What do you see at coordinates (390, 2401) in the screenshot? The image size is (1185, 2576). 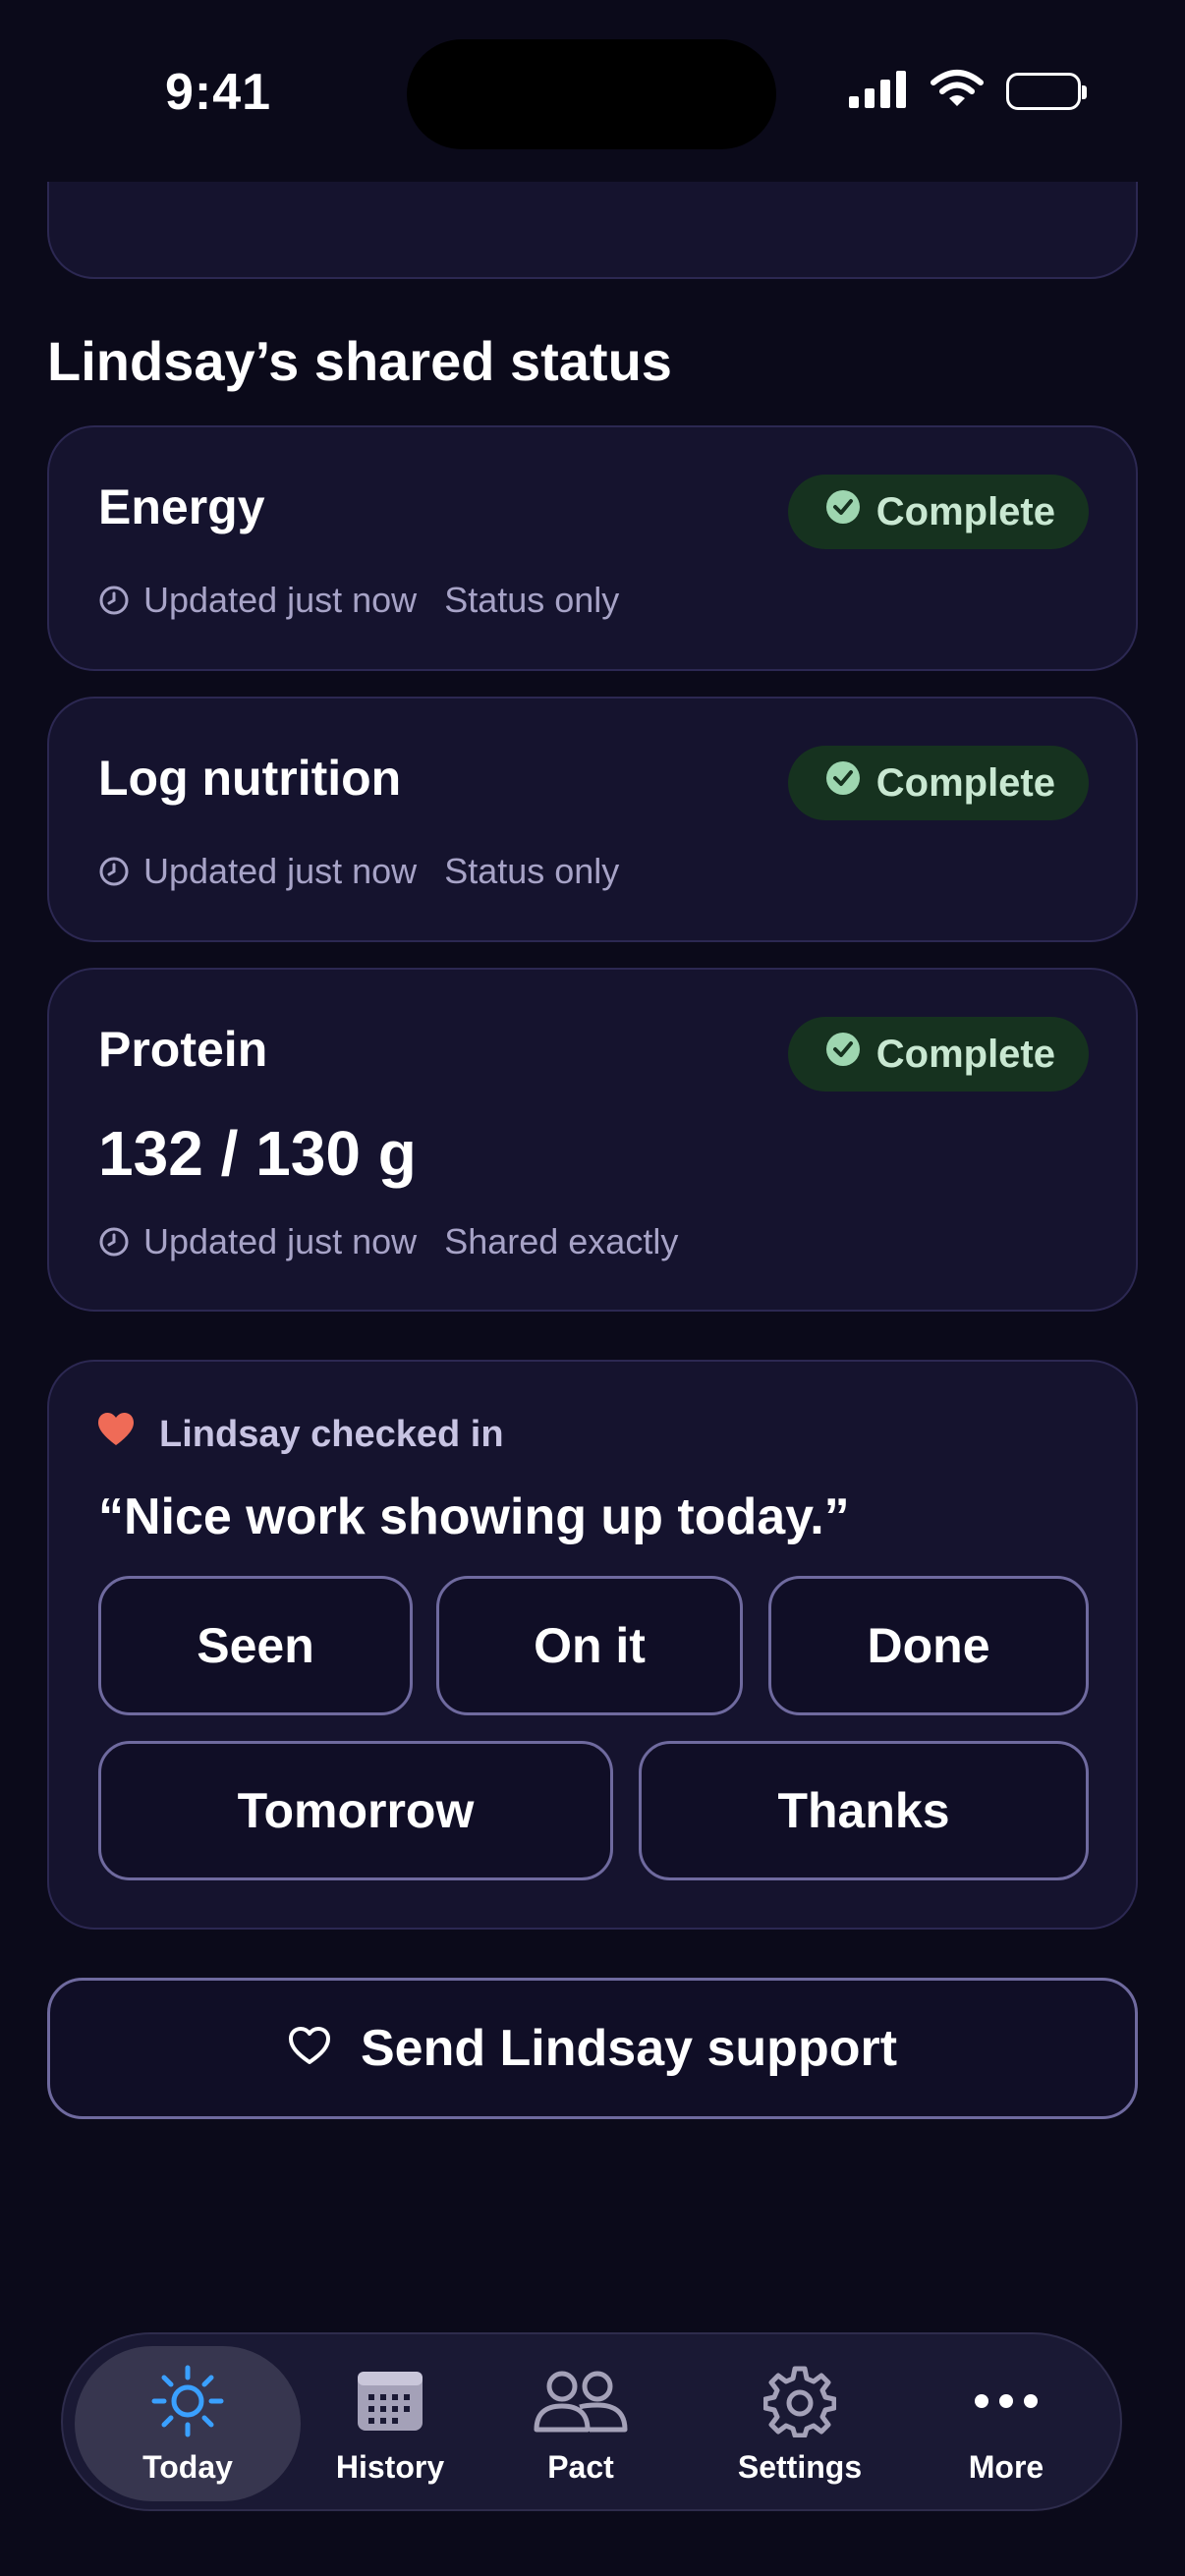 I see `calendar-icon` at bounding box center [390, 2401].